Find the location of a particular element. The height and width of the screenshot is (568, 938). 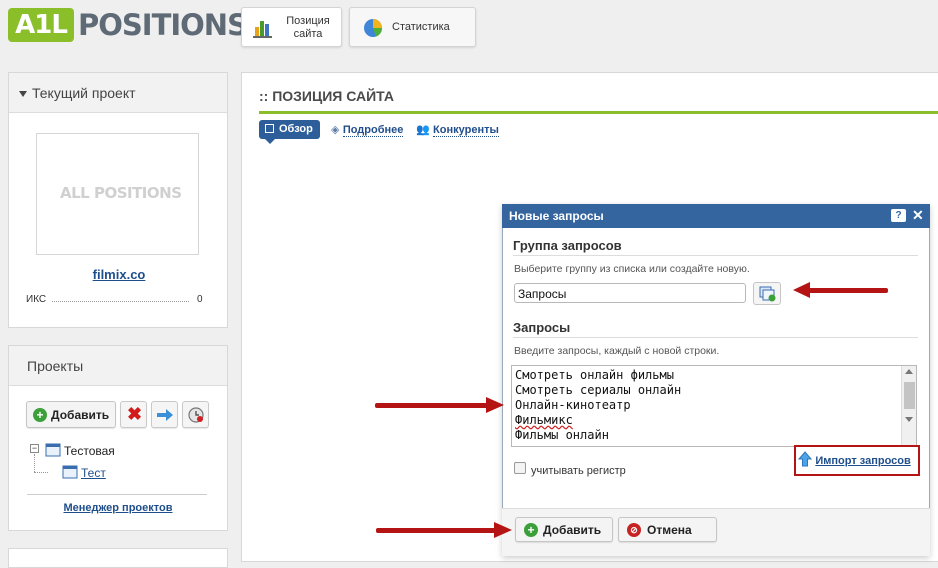

scroll-up-icon is located at coordinates (909, 371).